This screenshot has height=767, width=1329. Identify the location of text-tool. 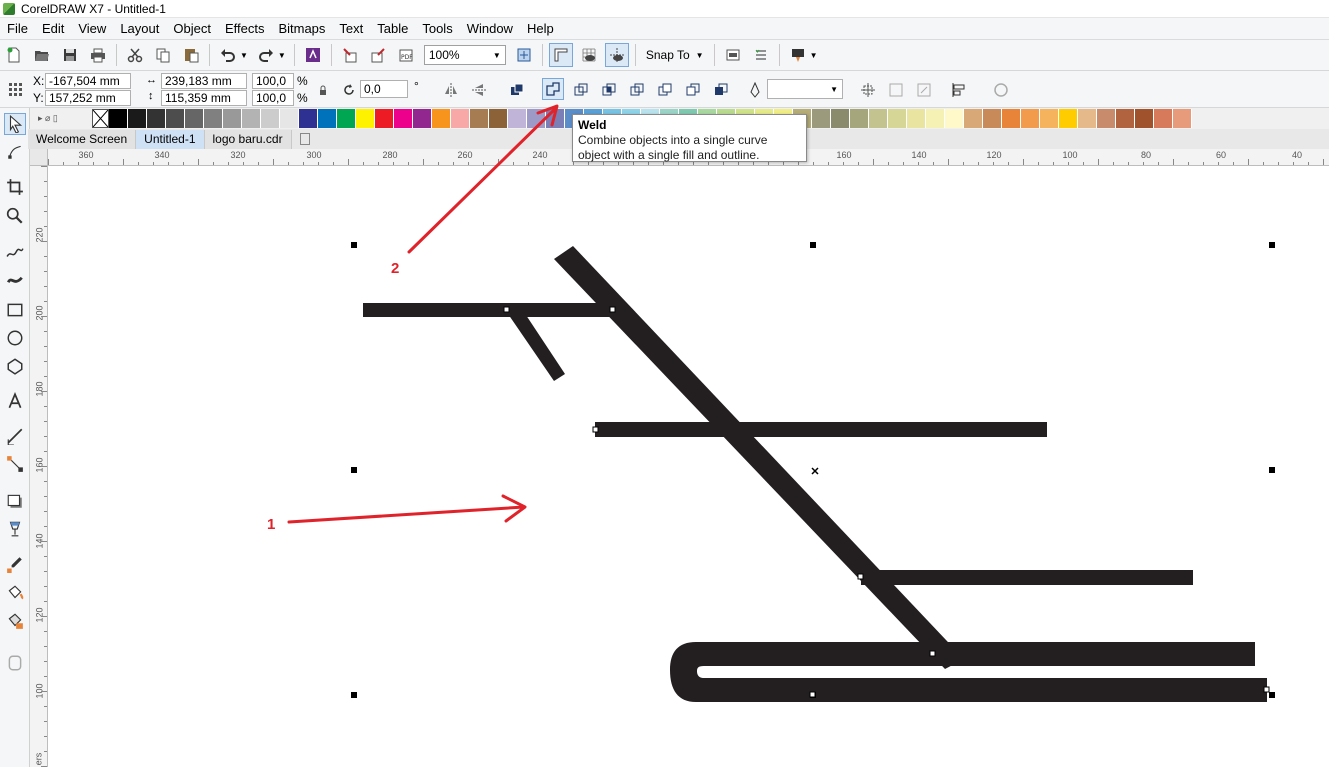
(15, 401).